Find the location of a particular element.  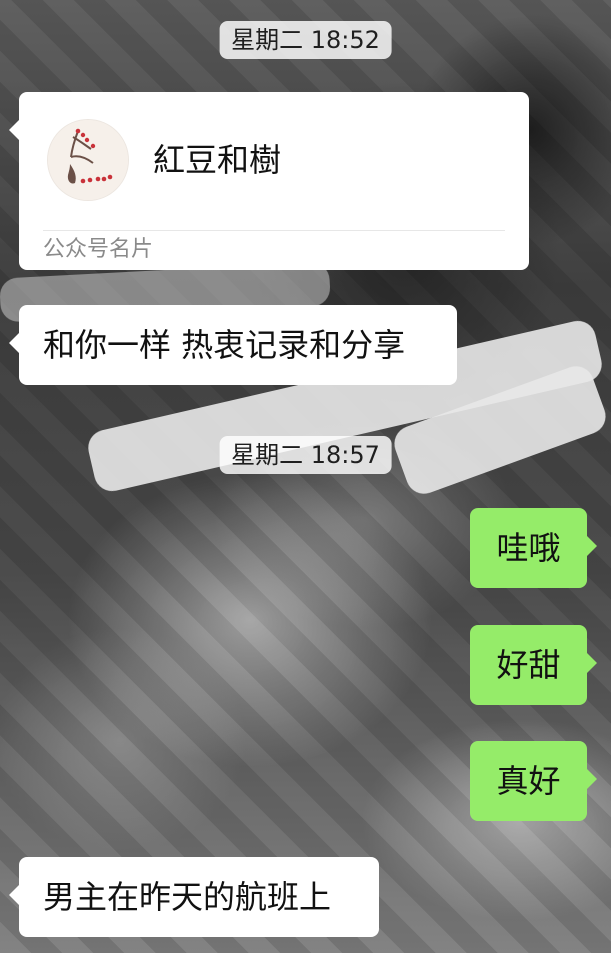

outgoing-message: 好甜 is located at coordinates (533, 665).